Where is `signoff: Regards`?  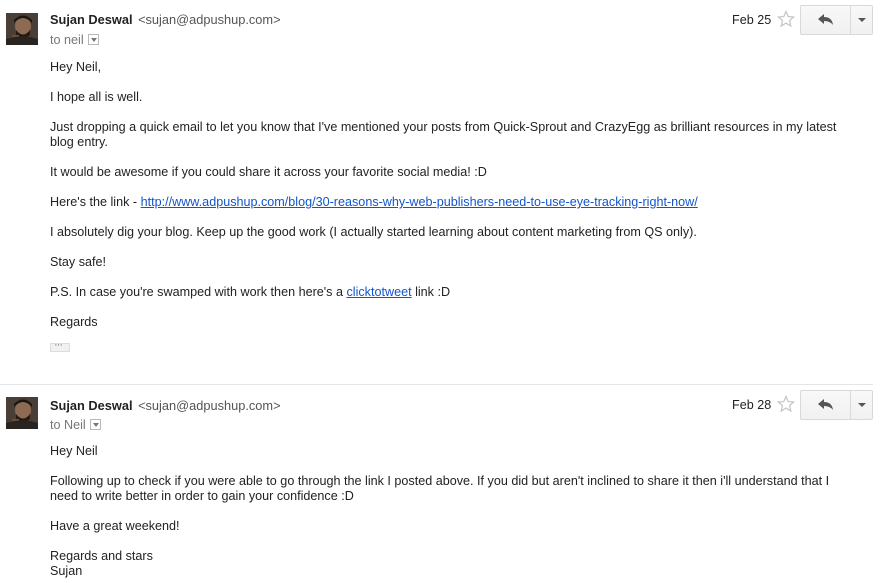 signoff: Regards is located at coordinates (74, 322).